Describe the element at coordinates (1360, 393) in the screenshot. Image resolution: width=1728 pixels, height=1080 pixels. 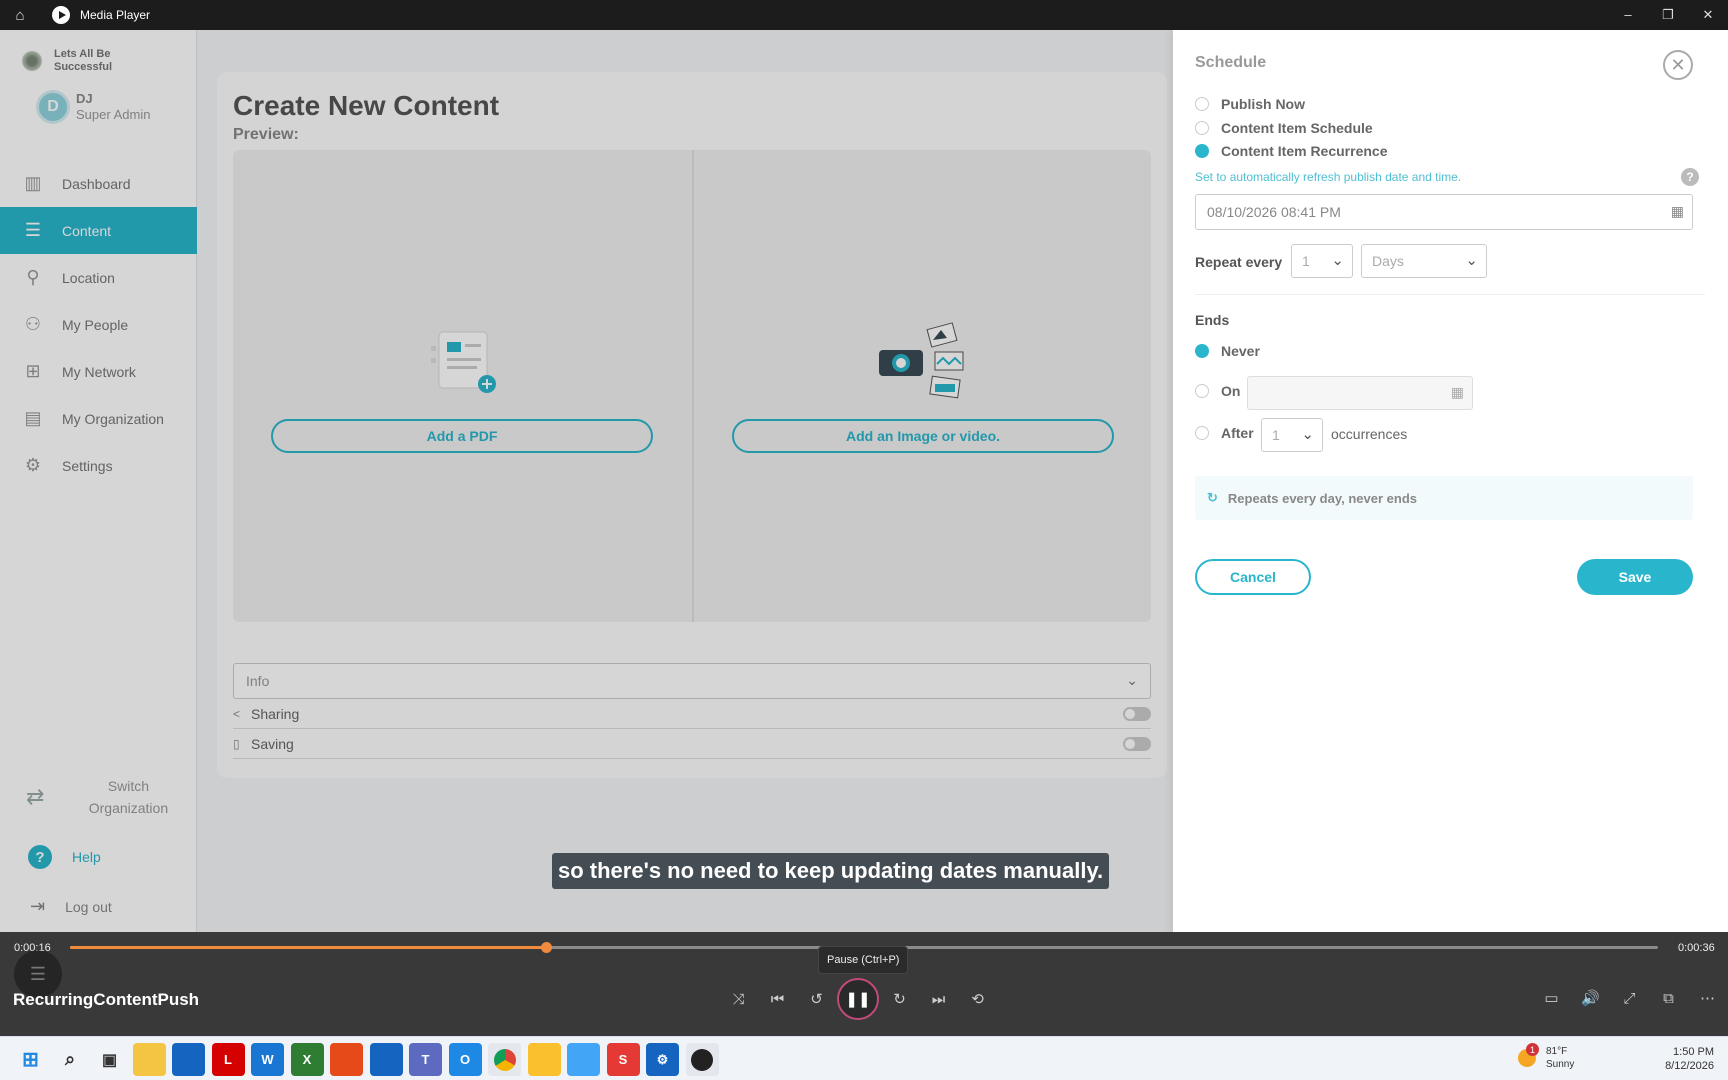
I see `end-date-field: ▦` at that location.